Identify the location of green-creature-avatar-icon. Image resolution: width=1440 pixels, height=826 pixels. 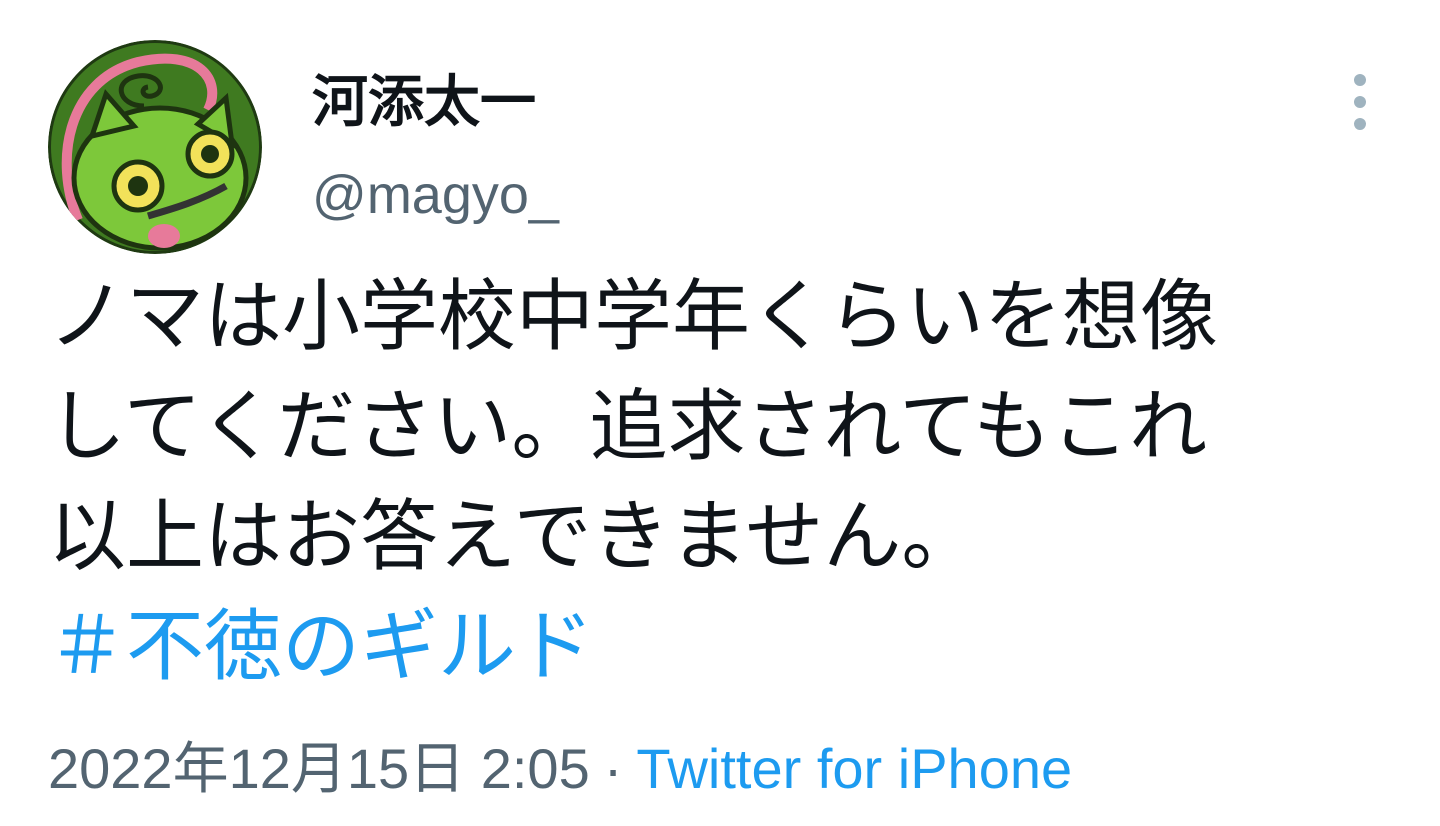
(155, 147).